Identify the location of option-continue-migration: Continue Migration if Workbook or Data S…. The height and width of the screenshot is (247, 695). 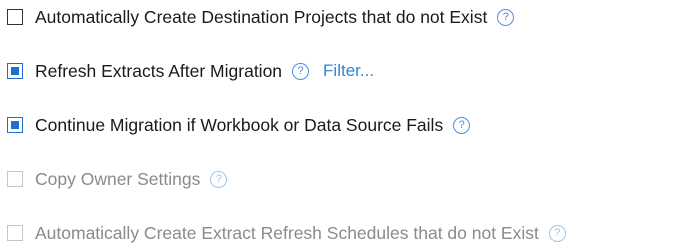
(235, 125).